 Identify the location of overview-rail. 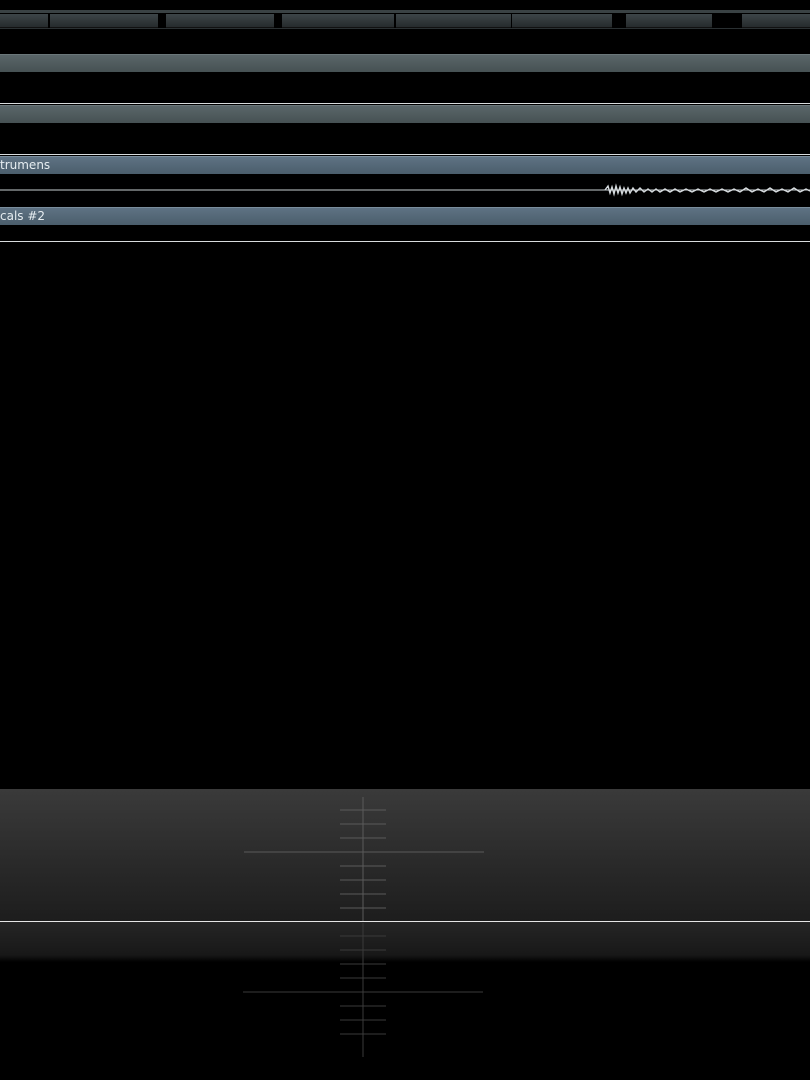
(405, 11).